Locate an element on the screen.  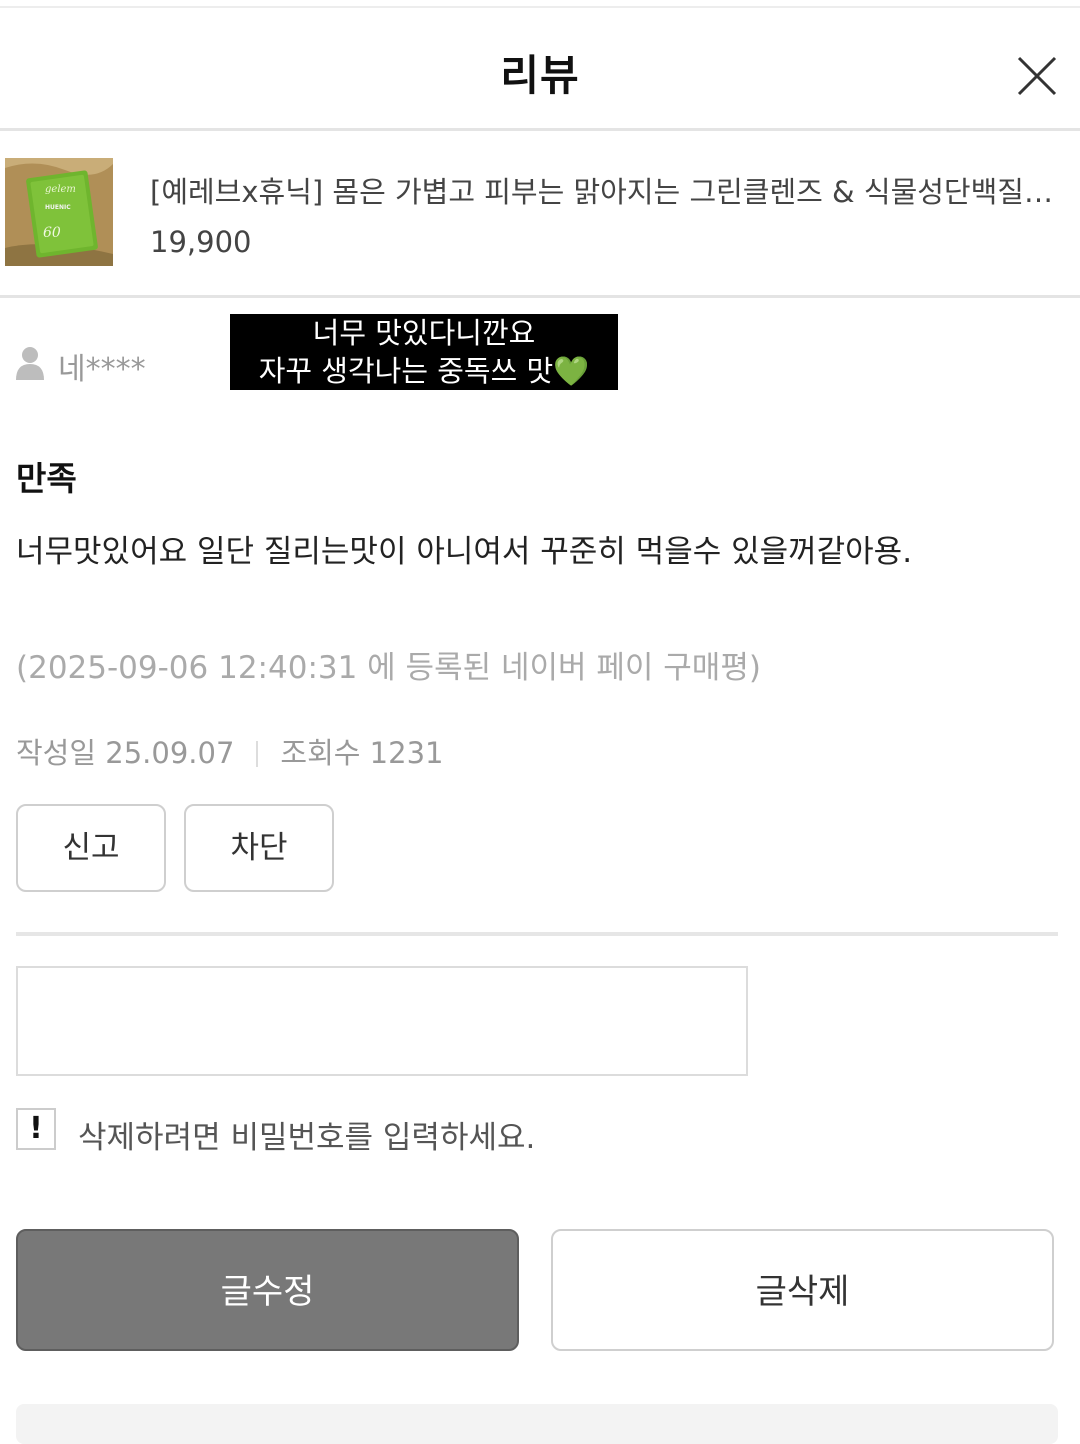
review-photo-caption: 너무 맛있다니깐요 자꾸 생각나는 중독쓰 맛💚 is located at coordinates (424, 352).